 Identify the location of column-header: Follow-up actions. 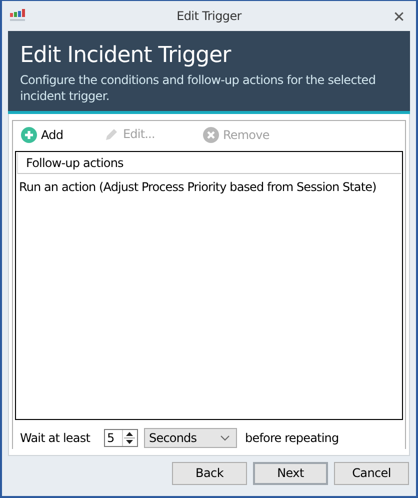
(209, 163).